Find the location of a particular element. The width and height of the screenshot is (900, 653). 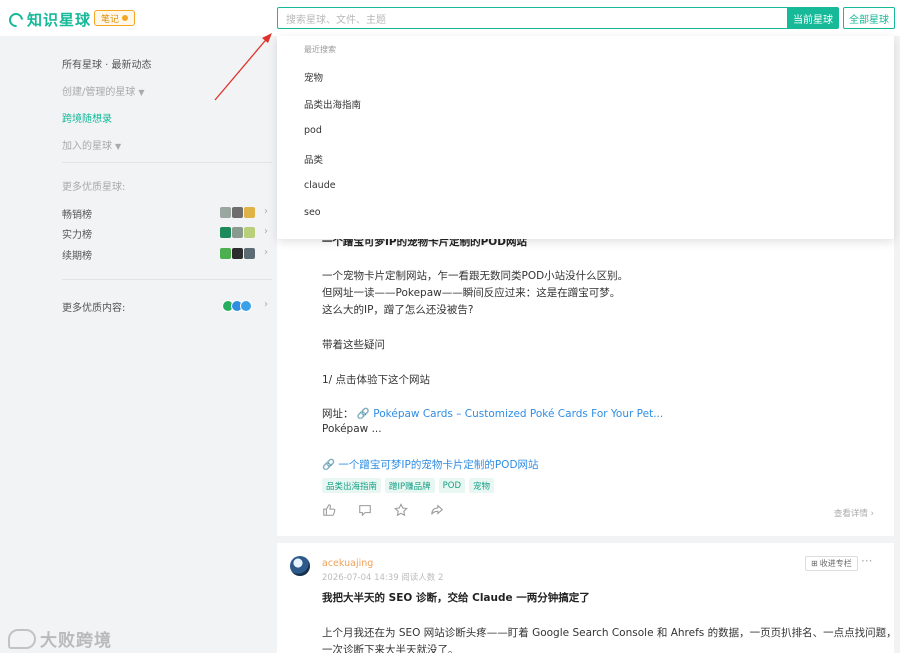

add-to-column-button: ⊞ 收进专栏 is located at coordinates (831, 563).